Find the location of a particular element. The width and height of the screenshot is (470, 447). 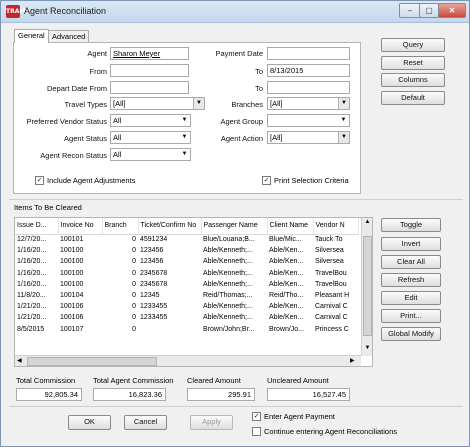

agent-field: Sharon Meyer is located at coordinates (149, 53).